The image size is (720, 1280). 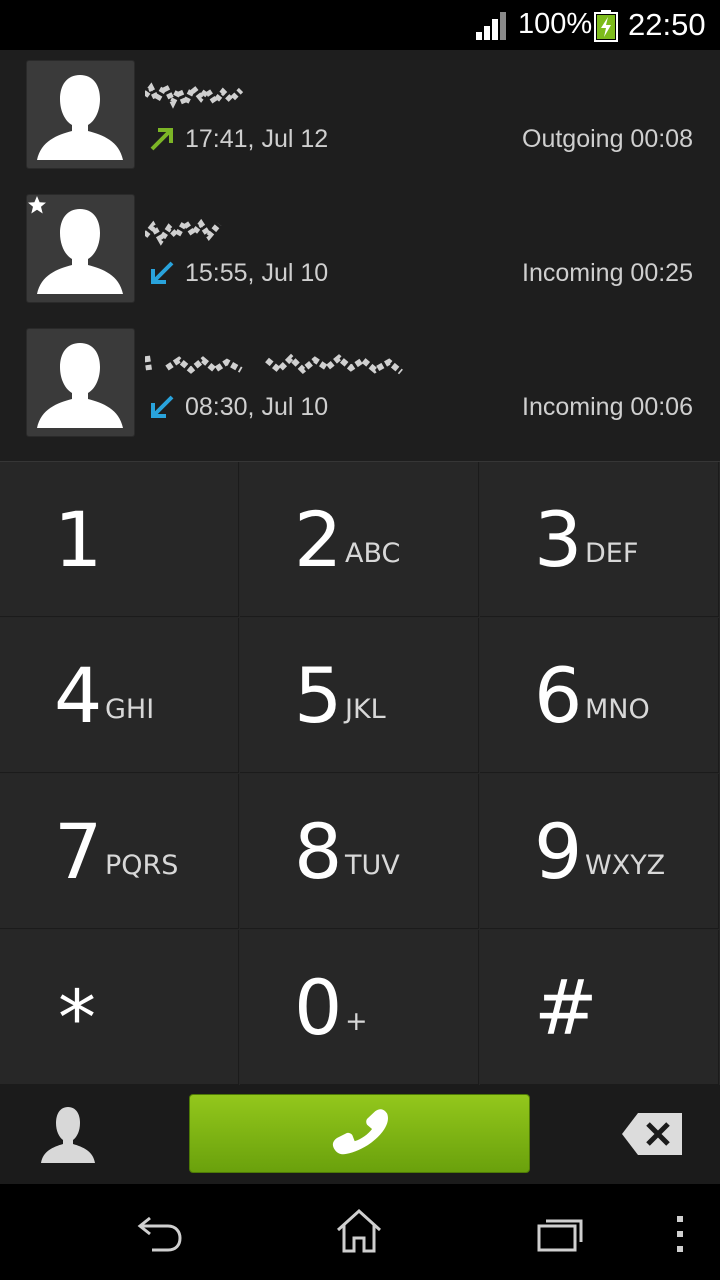 What do you see at coordinates (558, 851) in the screenshot?
I see `key-digit: 9` at bounding box center [558, 851].